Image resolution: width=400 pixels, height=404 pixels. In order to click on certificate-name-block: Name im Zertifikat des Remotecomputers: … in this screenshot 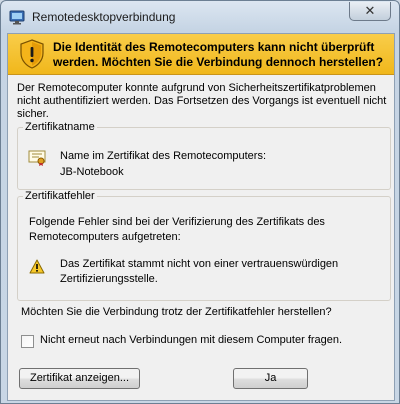, I will do `click(163, 164)`.